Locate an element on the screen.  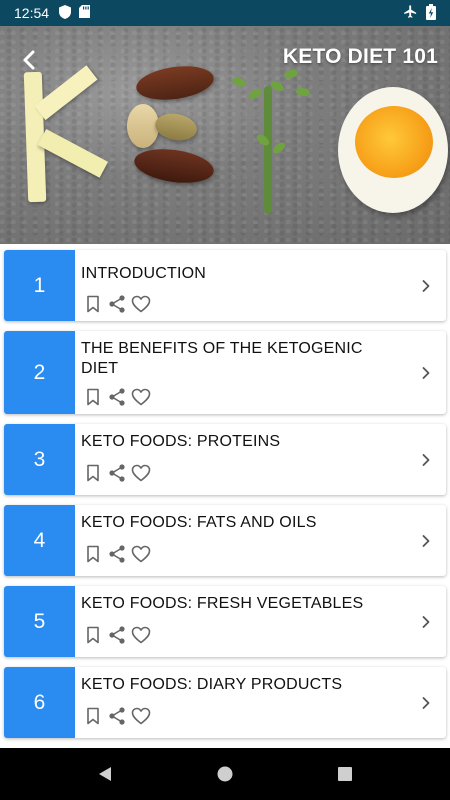
airplane-icon is located at coordinates (410, 13).